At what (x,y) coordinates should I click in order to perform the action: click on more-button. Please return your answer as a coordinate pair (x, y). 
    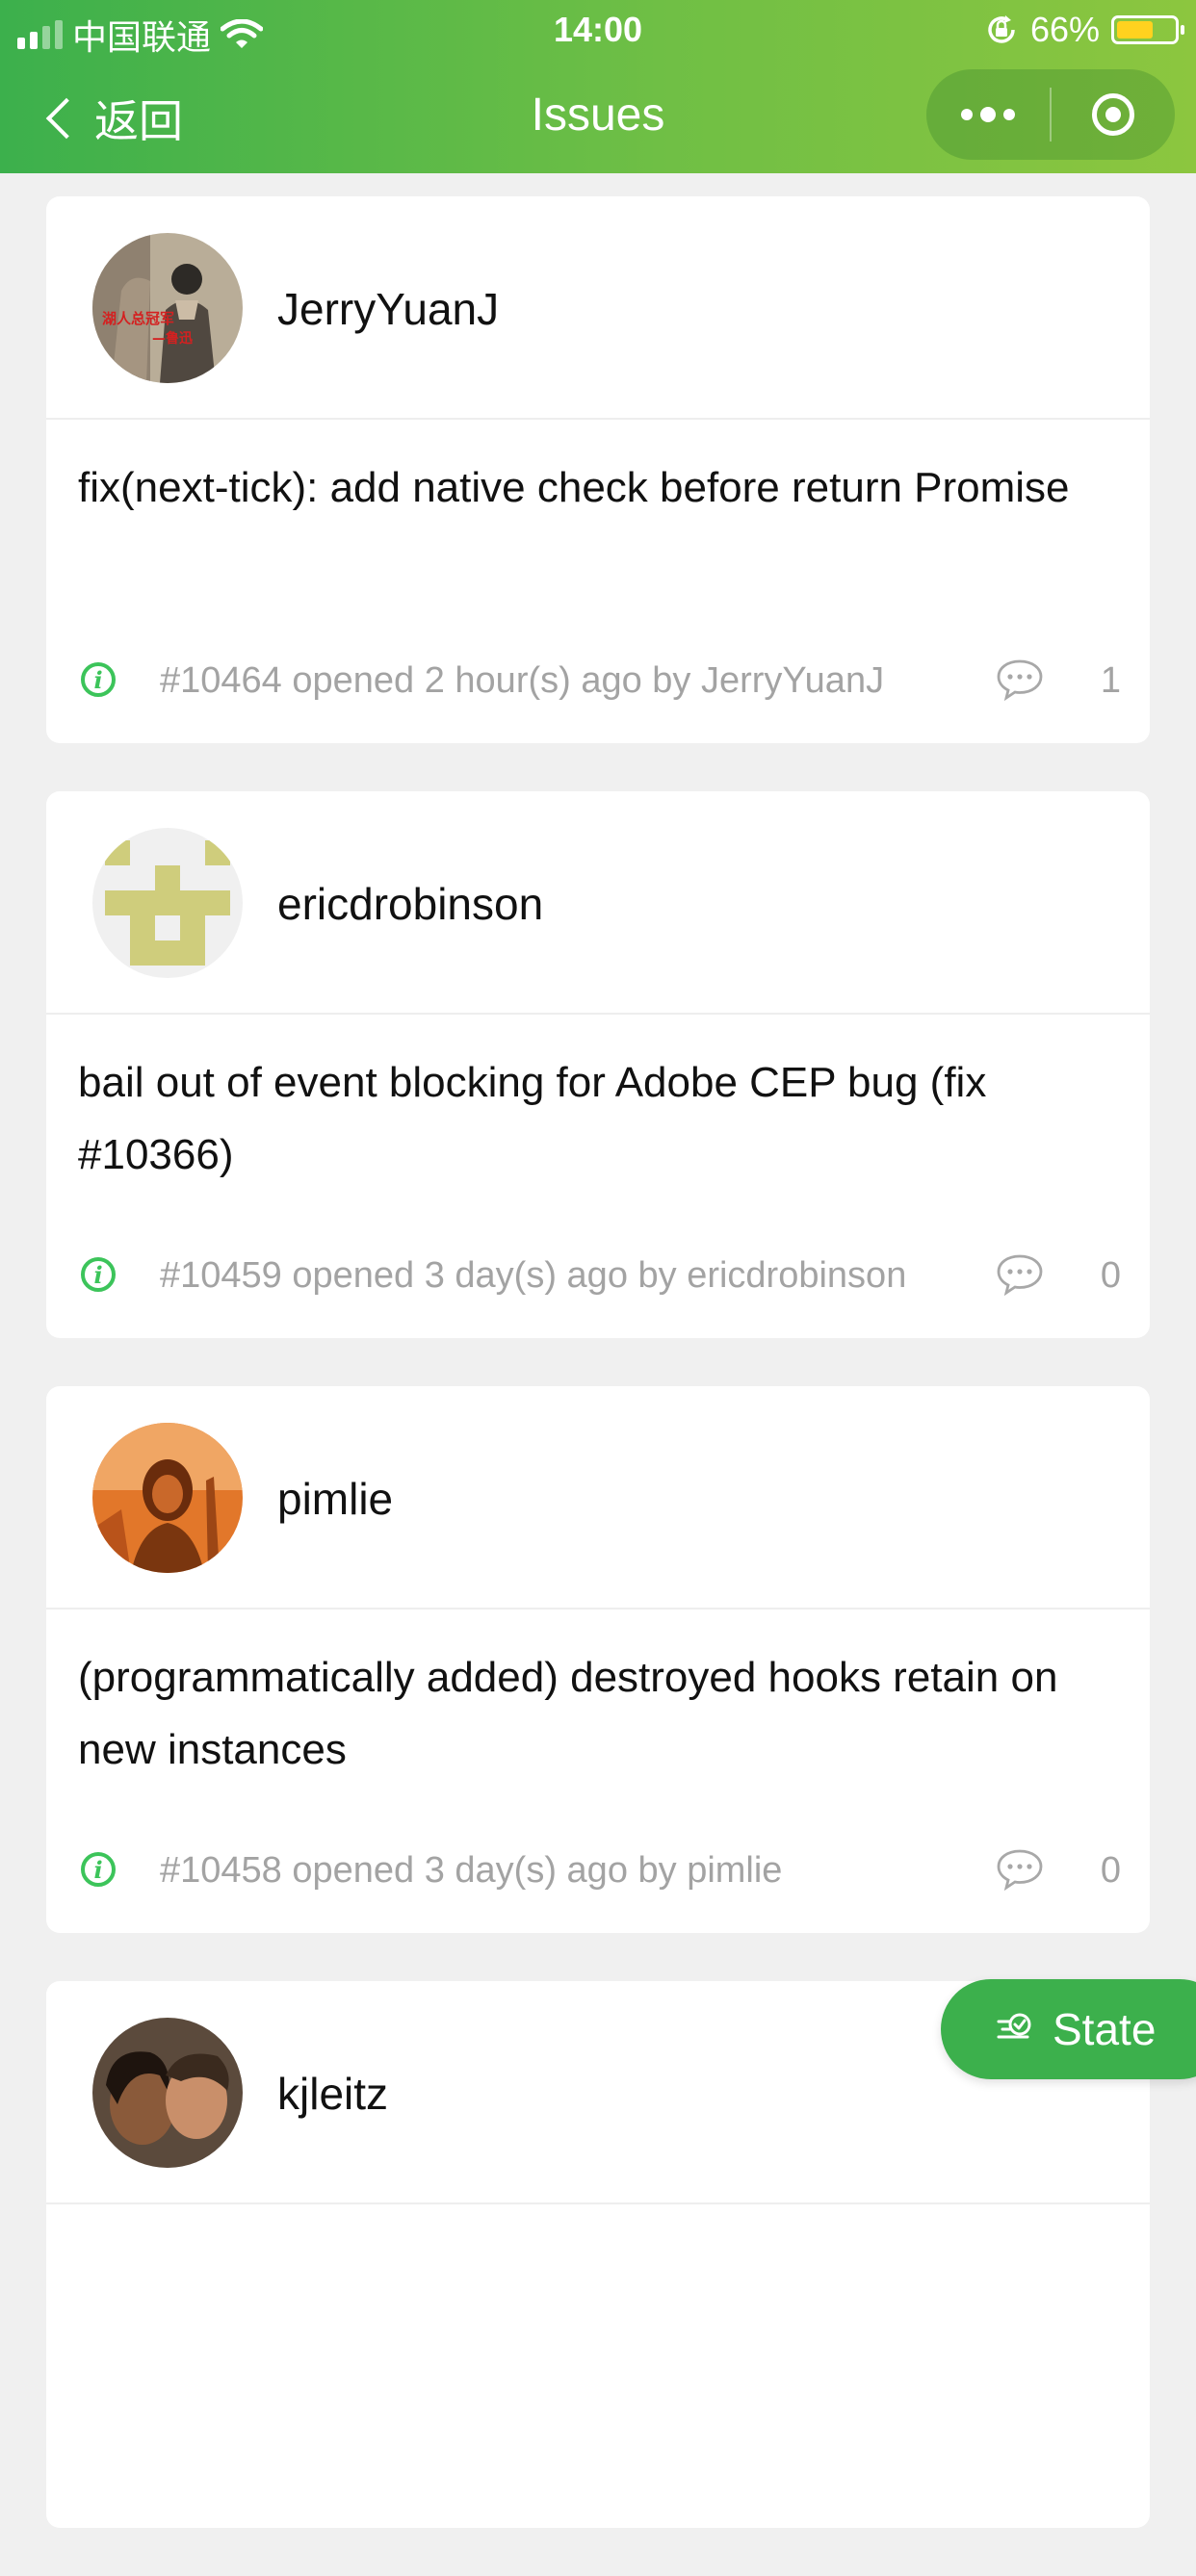
    Looking at the image, I should click on (988, 115).